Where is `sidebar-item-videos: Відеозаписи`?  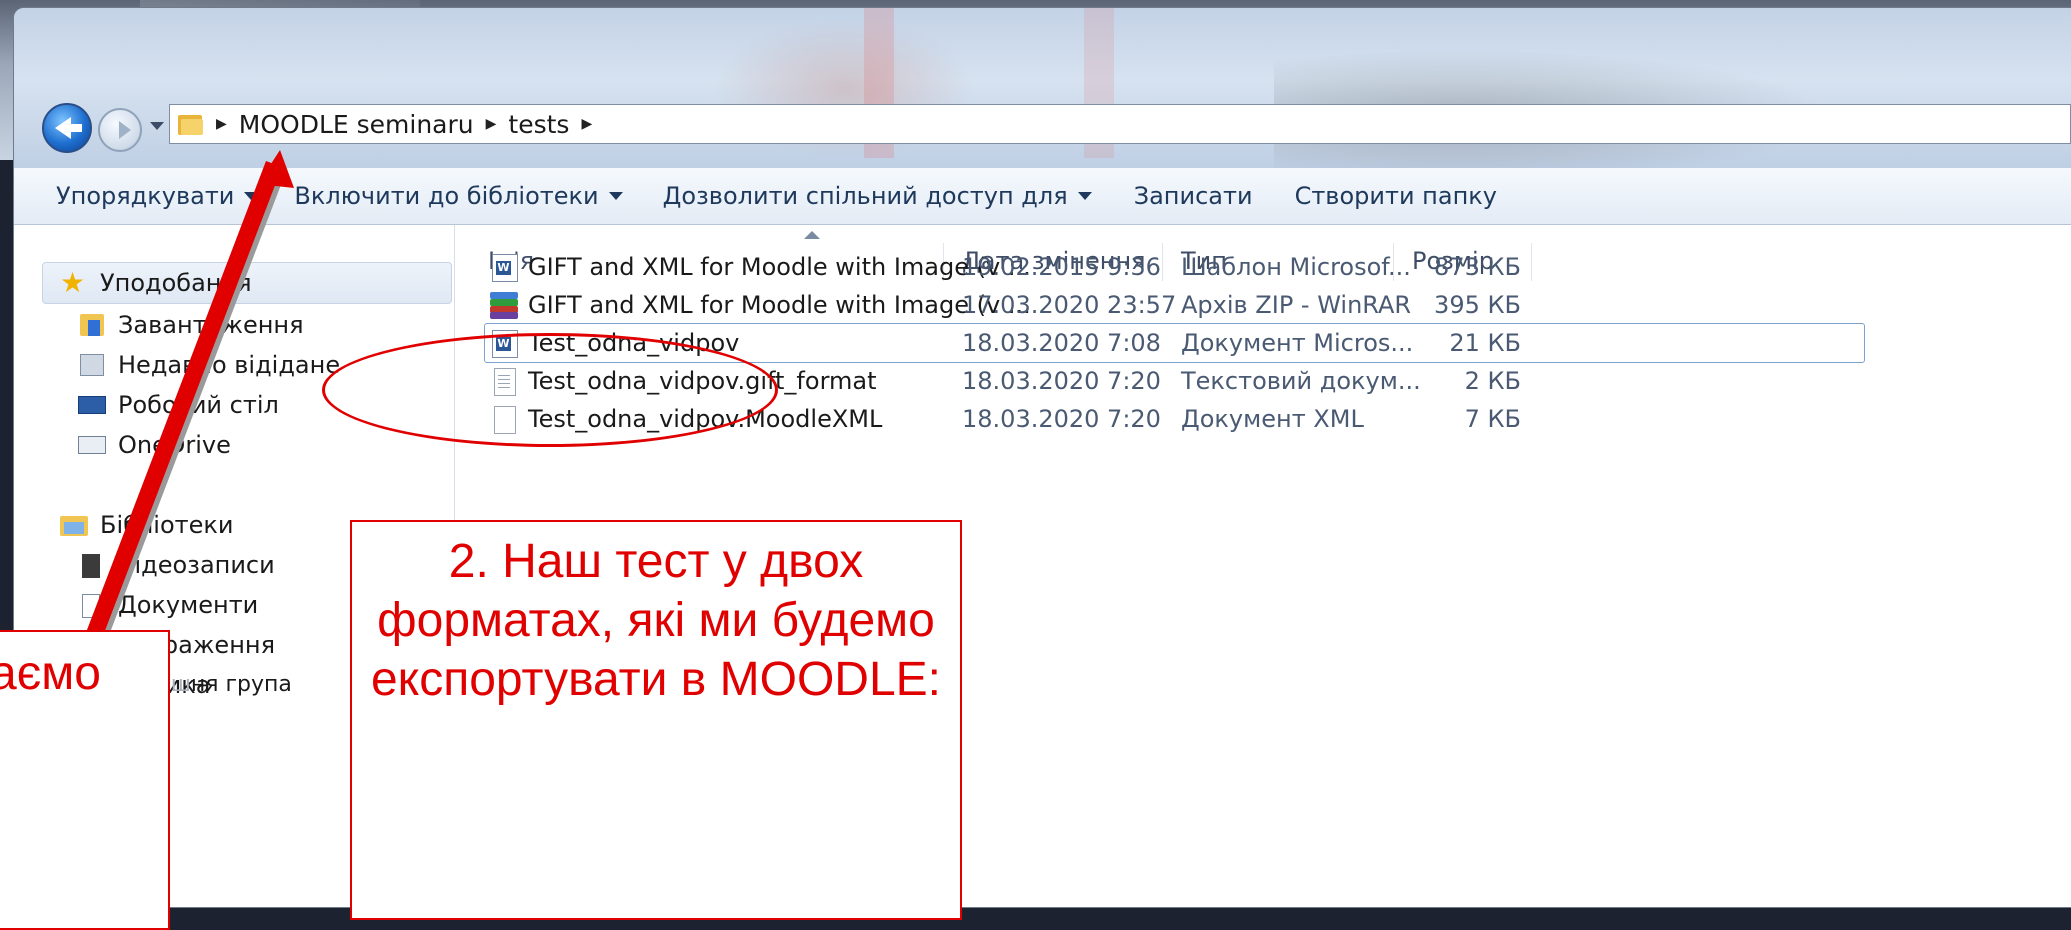
sidebar-item-videos: Відеозаписи is located at coordinates (176, 565).